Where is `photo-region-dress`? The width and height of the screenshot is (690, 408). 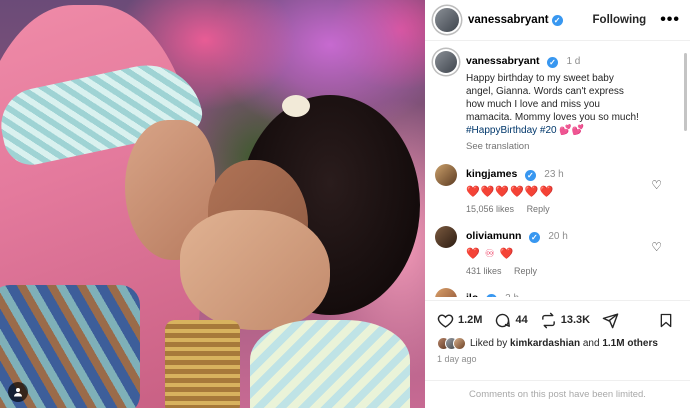
photo-region-dress is located at coordinates (330, 364).